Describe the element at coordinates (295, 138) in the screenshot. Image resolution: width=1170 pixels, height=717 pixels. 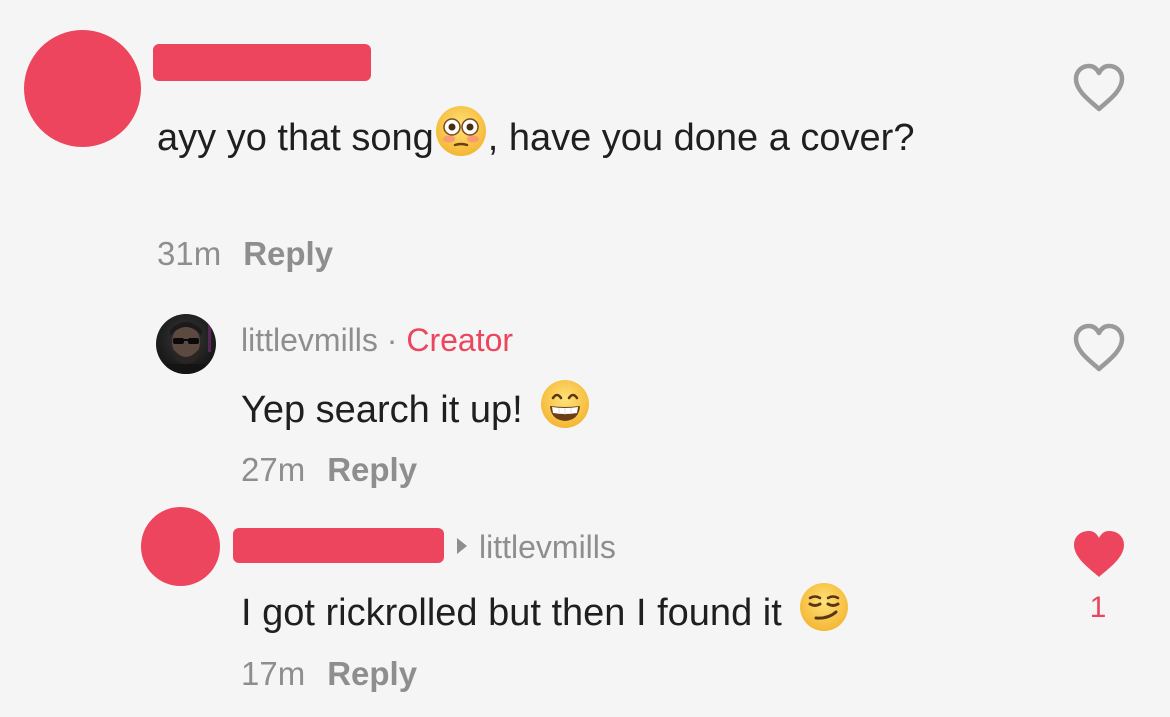
I see `comment-text-part: ayy yo that song` at that location.